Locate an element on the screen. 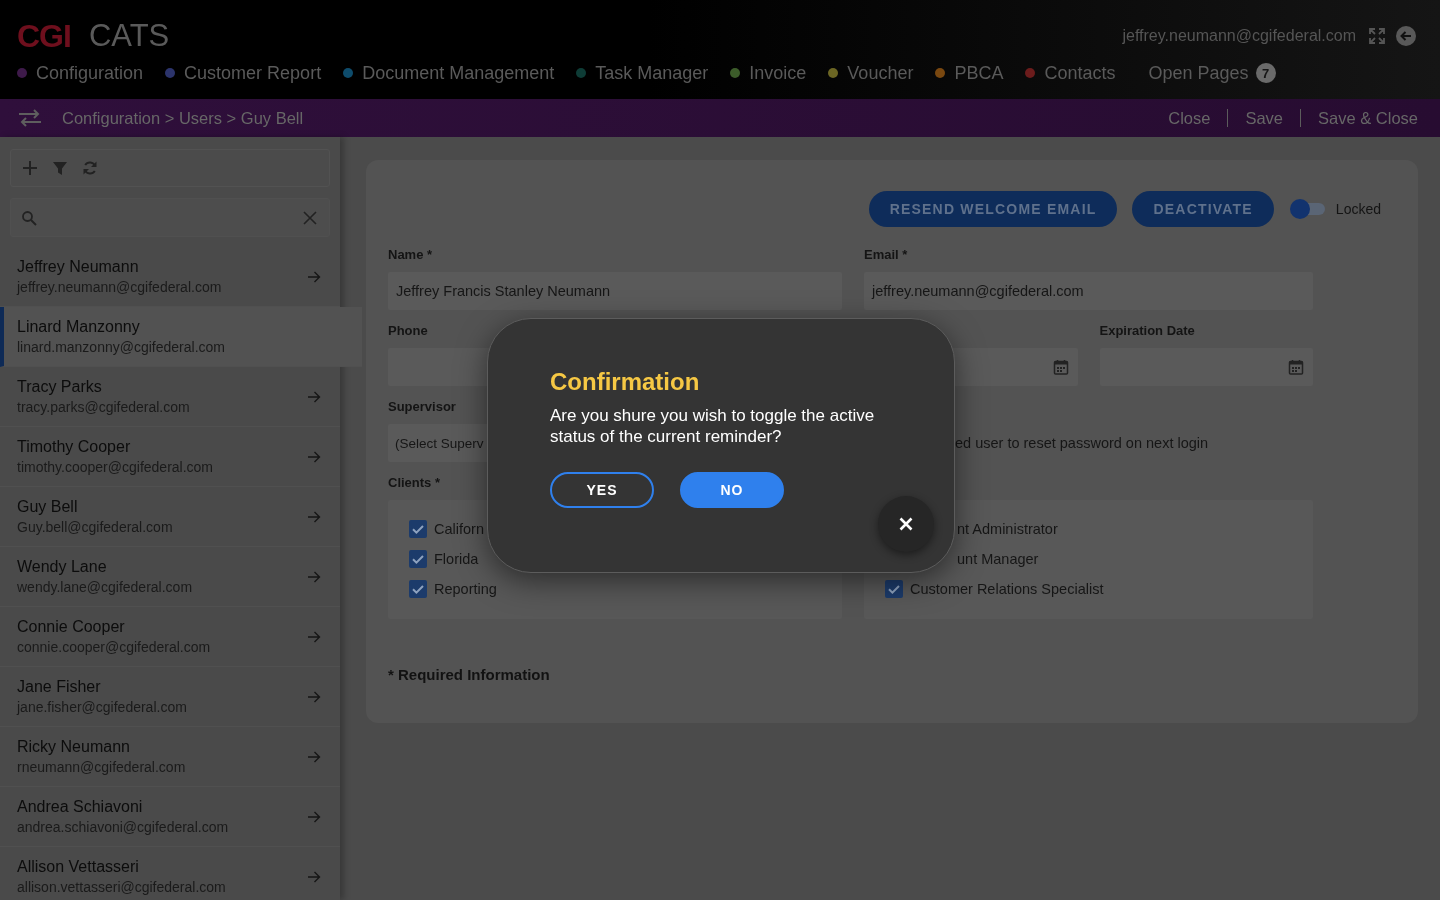 This screenshot has height=900, width=1440. name-field: Jeffrey Francis Stanley Neumann is located at coordinates (615, 291).